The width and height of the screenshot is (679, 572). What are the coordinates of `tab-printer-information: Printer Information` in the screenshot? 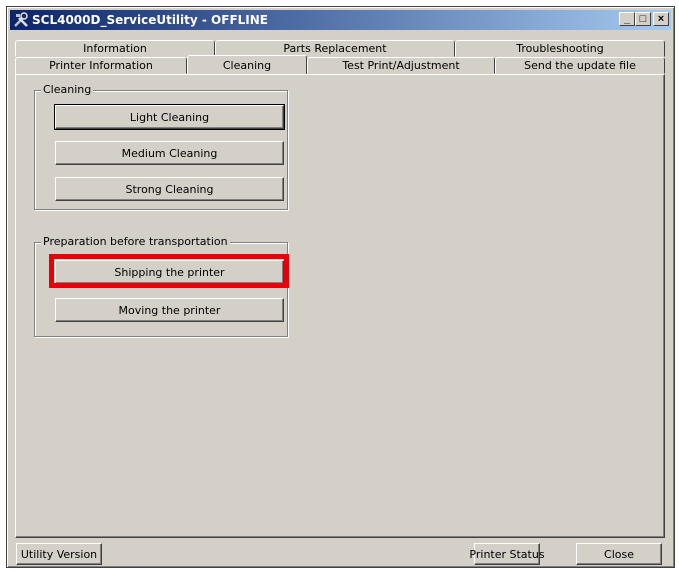 It's located at (101, 65).